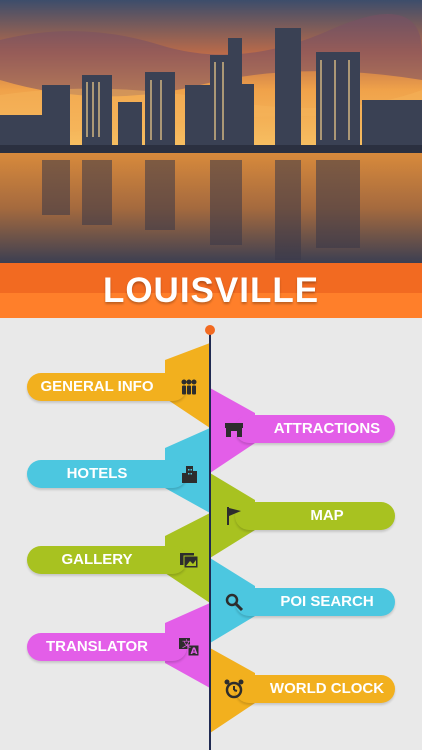 The height and width of the screenshot is (750, 422). What do you see at coordinates (327, 688) in the screenshot?
I see `menu-world-clock-label: WORLD CLOCK` at bounding box center [327, 688].